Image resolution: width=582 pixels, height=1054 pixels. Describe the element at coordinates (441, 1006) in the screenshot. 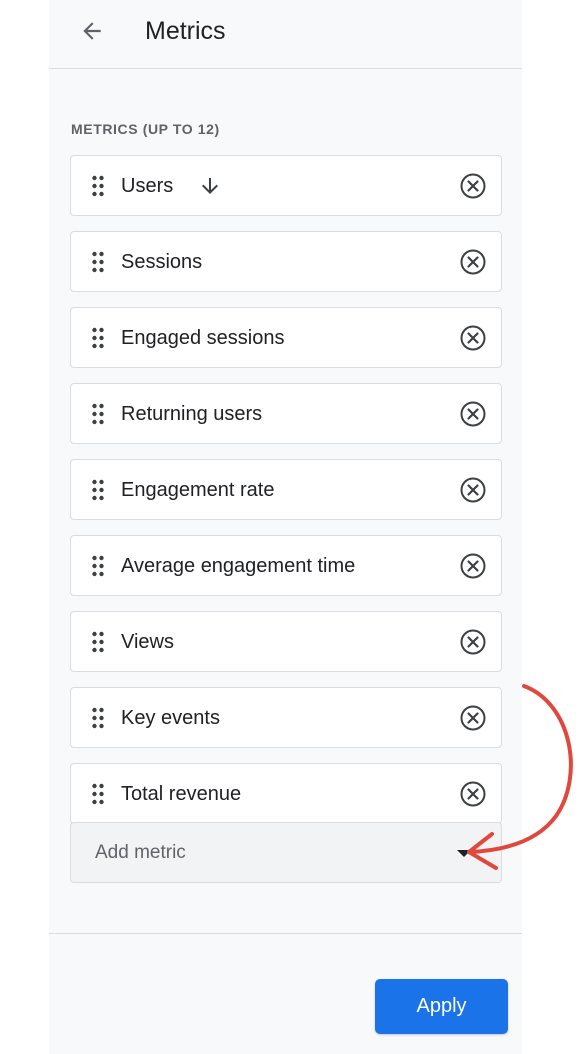

I see `apply-button: Apply` at that location.